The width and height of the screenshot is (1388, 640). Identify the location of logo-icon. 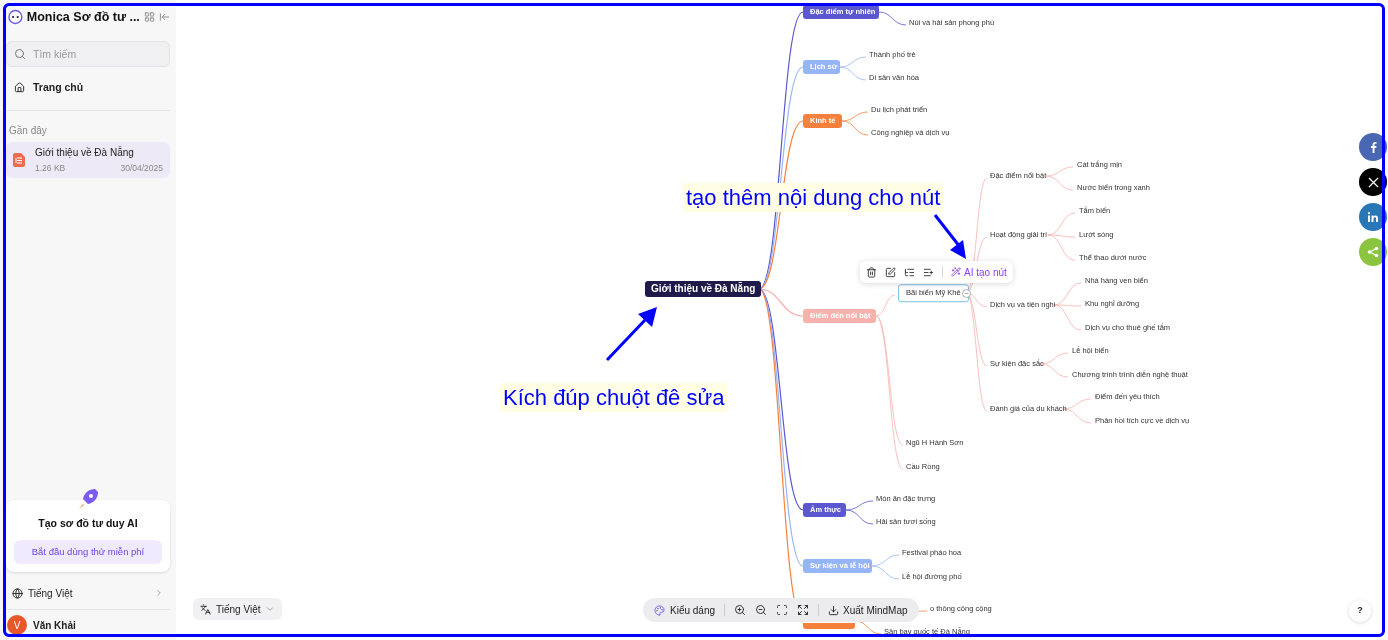
(15, 17).